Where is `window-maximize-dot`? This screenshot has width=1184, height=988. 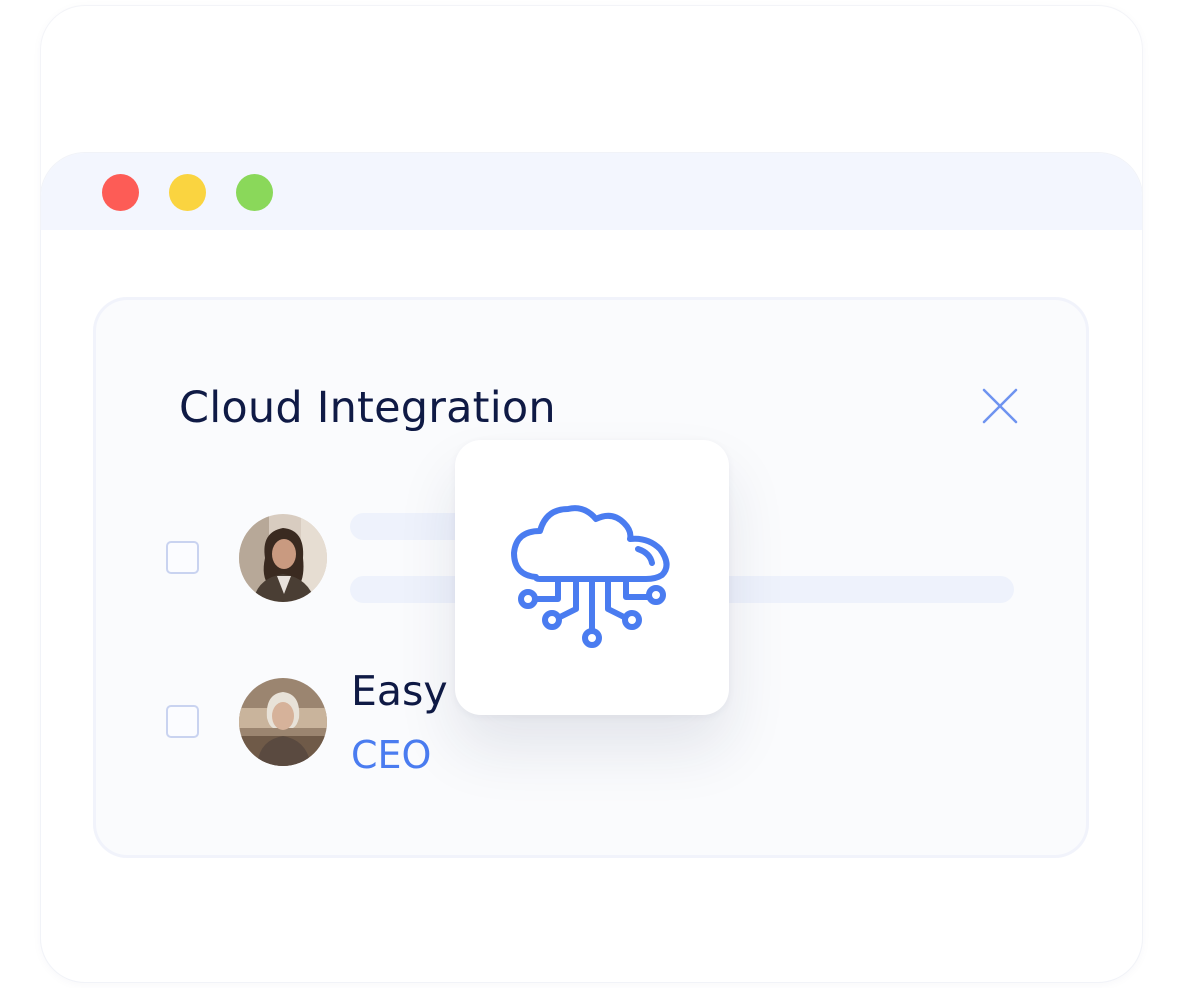
window-maximize-dot is located at coordinates (254, 192).